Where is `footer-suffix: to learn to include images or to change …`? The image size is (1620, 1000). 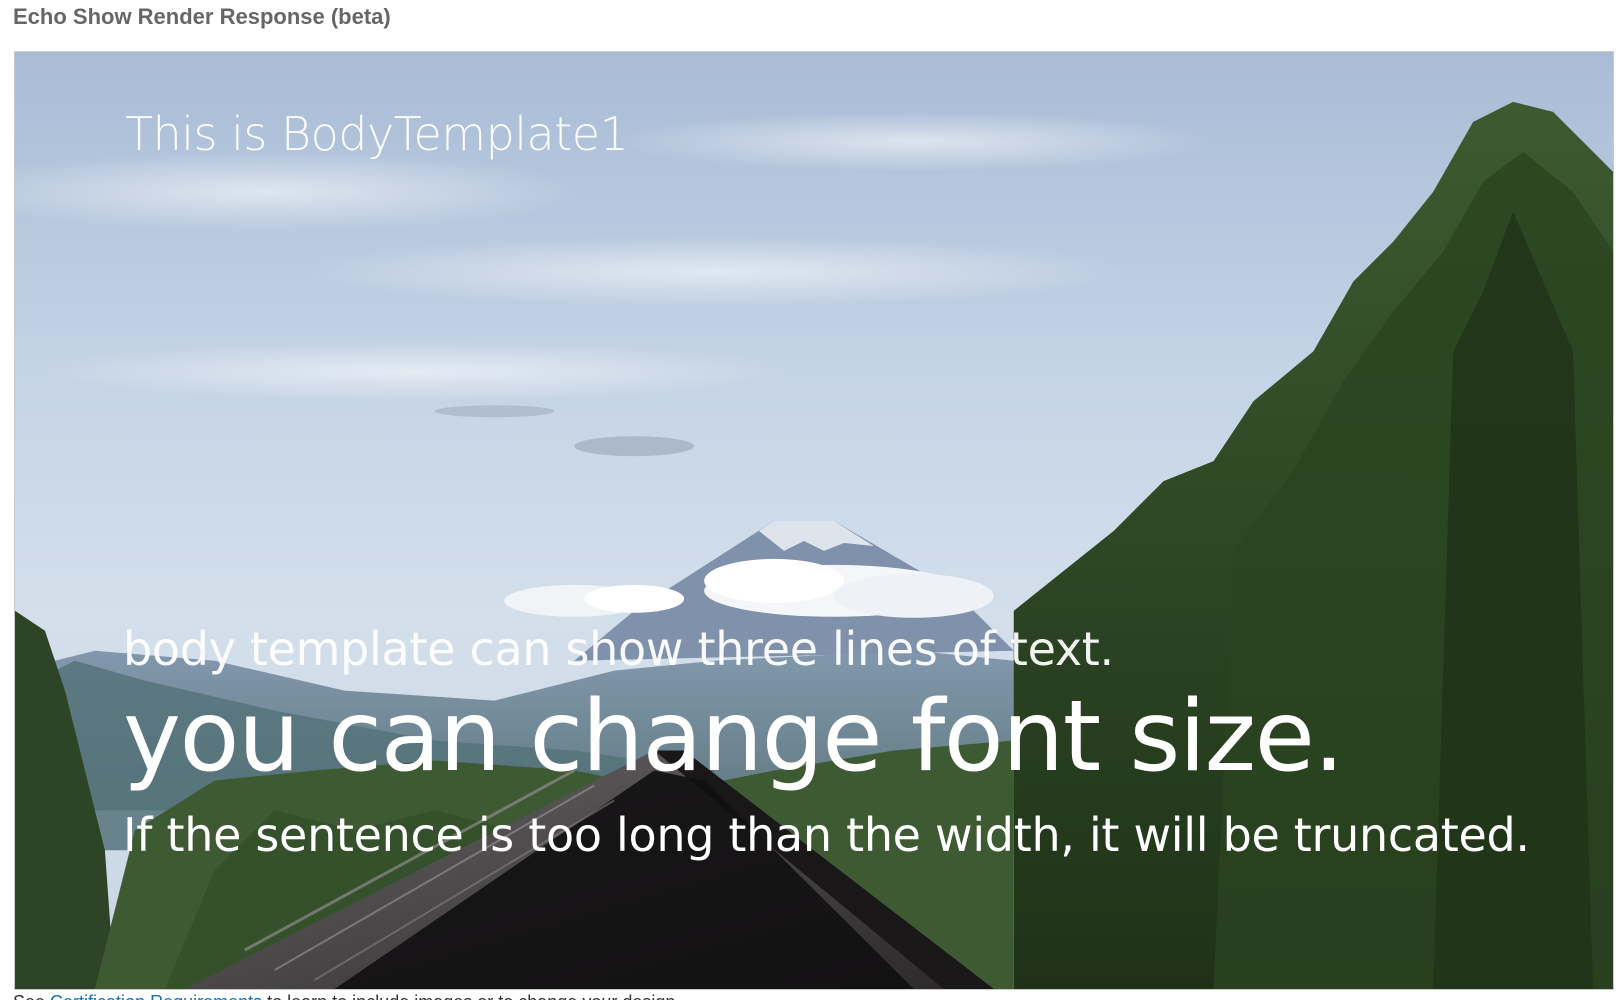 footer-suffix: to learn to include images or to change … is located at coordinates (480, 996).